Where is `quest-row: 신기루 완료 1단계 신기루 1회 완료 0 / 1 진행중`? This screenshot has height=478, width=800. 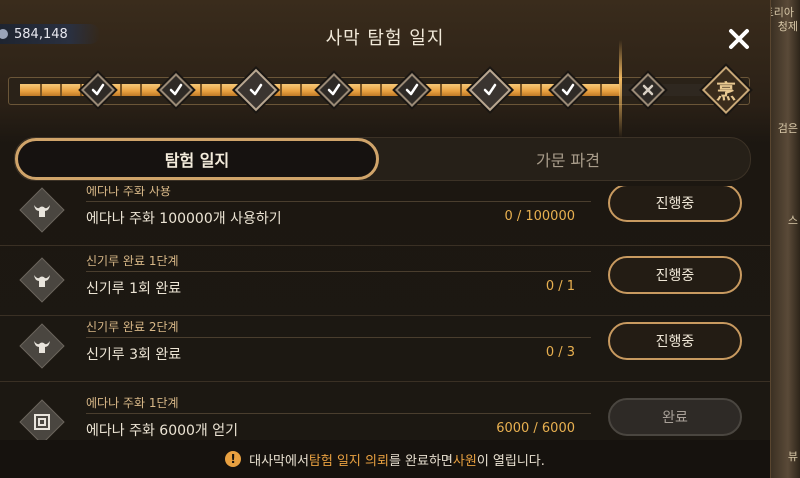 quest-row: 신기루 완료 1단계 신기루 1회 완료 0 / 1 진행중 is located at coordinates (385, 283).